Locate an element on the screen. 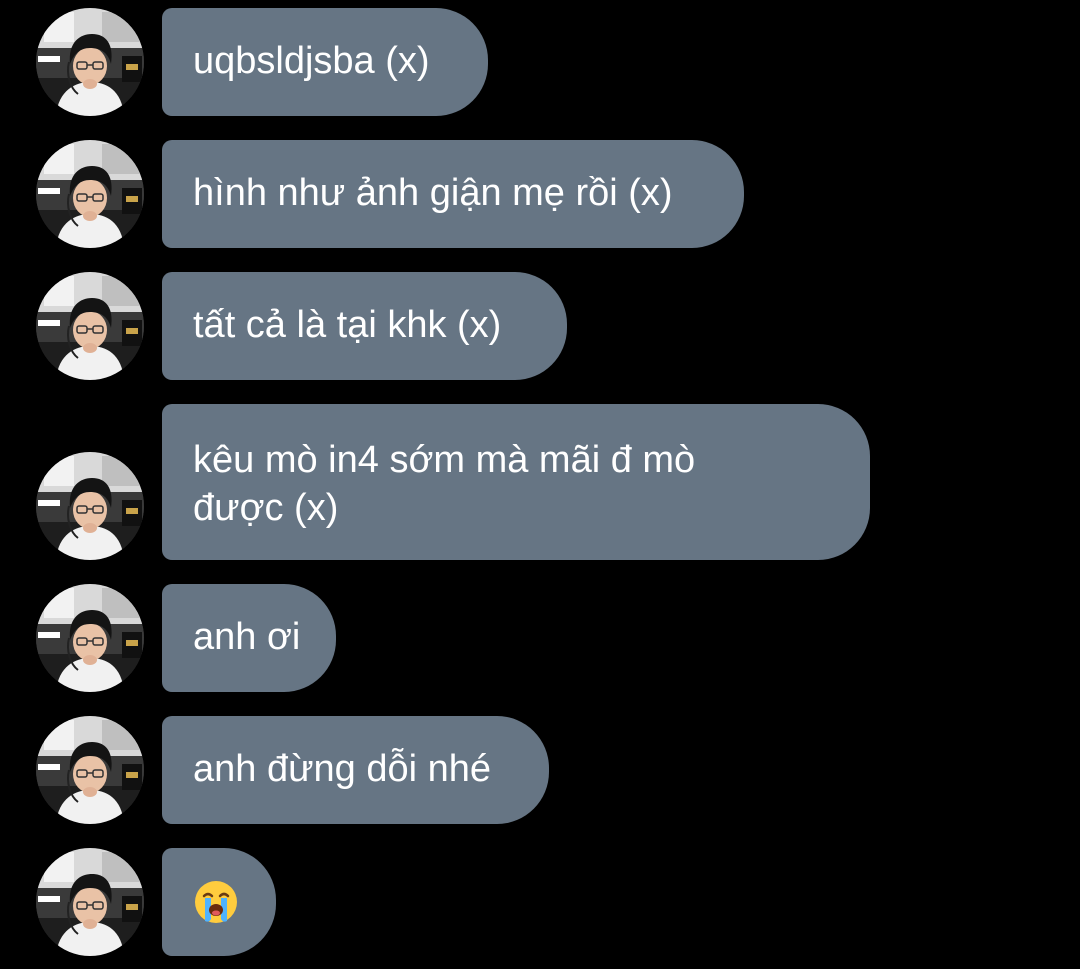  message-row: anh ơi is located at coordinates (540, 638).